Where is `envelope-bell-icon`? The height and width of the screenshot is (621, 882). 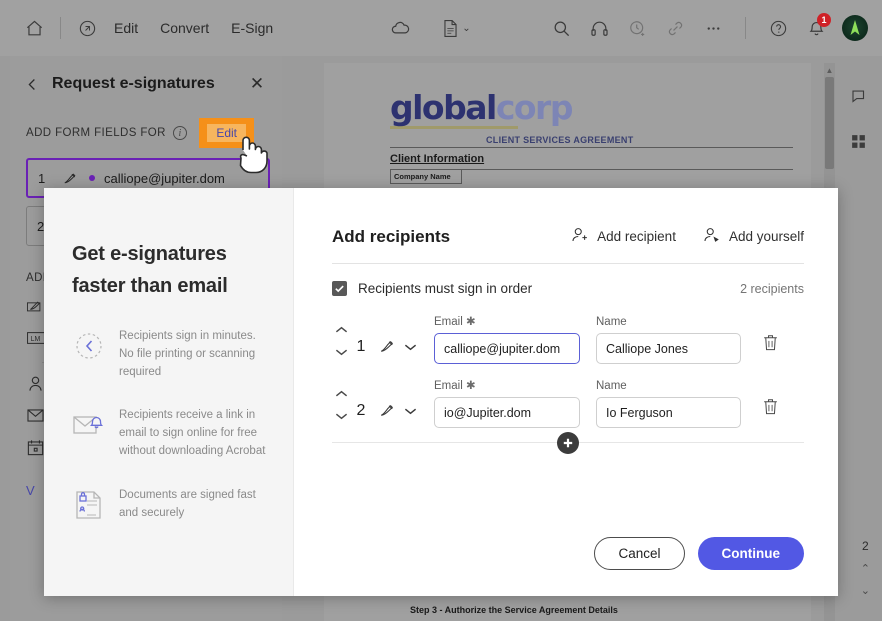 envelope-bell-icon is located at coordinates (89, 423).